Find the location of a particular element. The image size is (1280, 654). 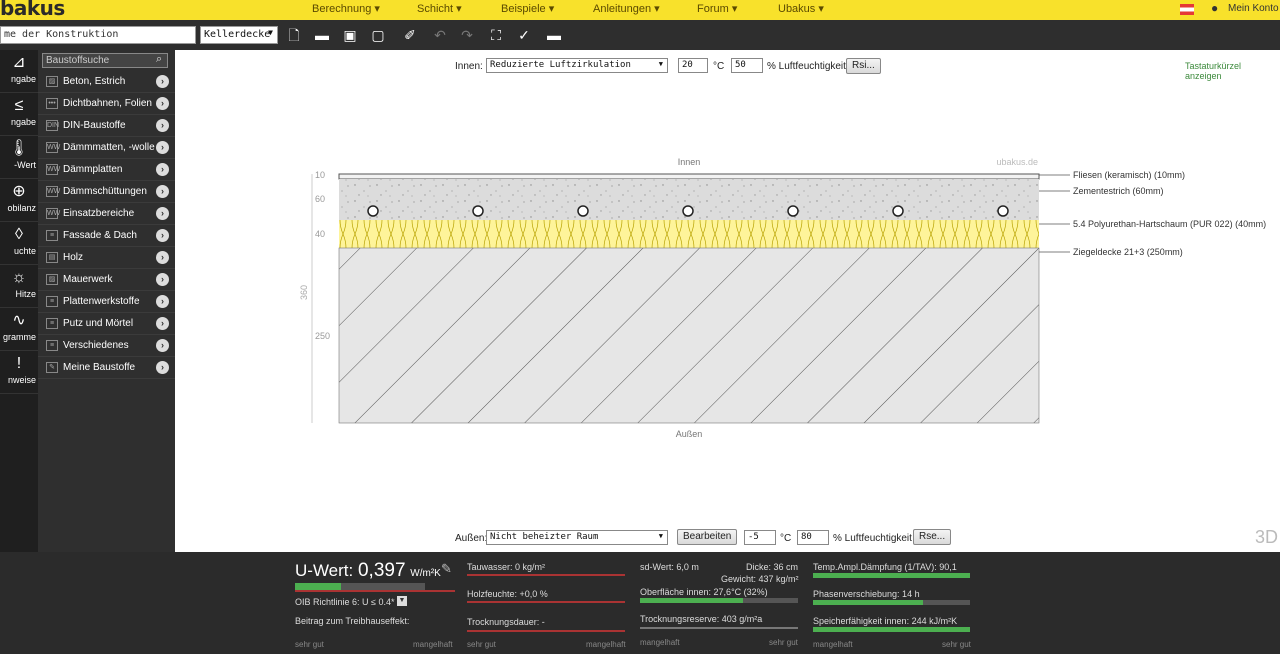

user-icon: ● is located at coordinates (1215, 8).